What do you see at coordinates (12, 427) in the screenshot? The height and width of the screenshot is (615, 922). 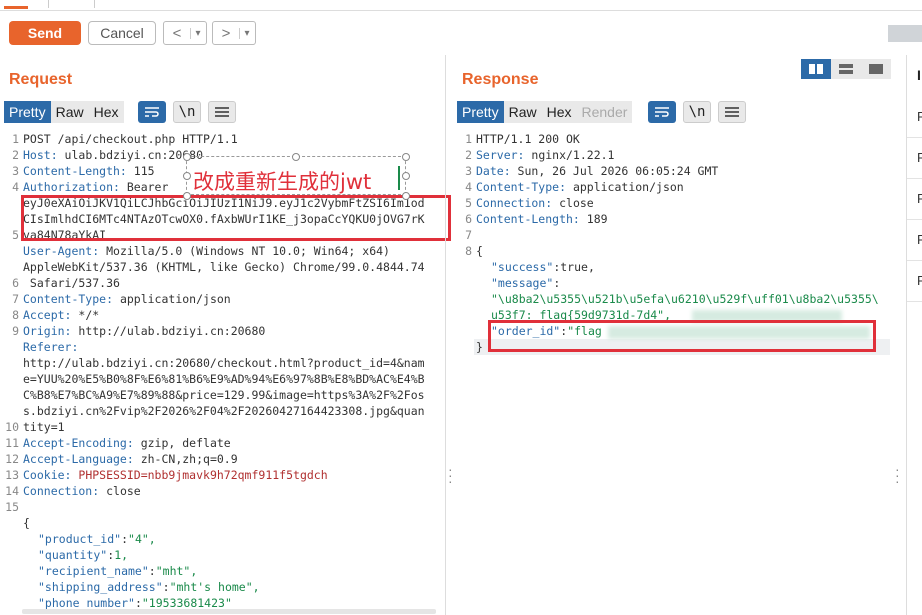 I see `line-number: 10` at bounding box center [12, 427].